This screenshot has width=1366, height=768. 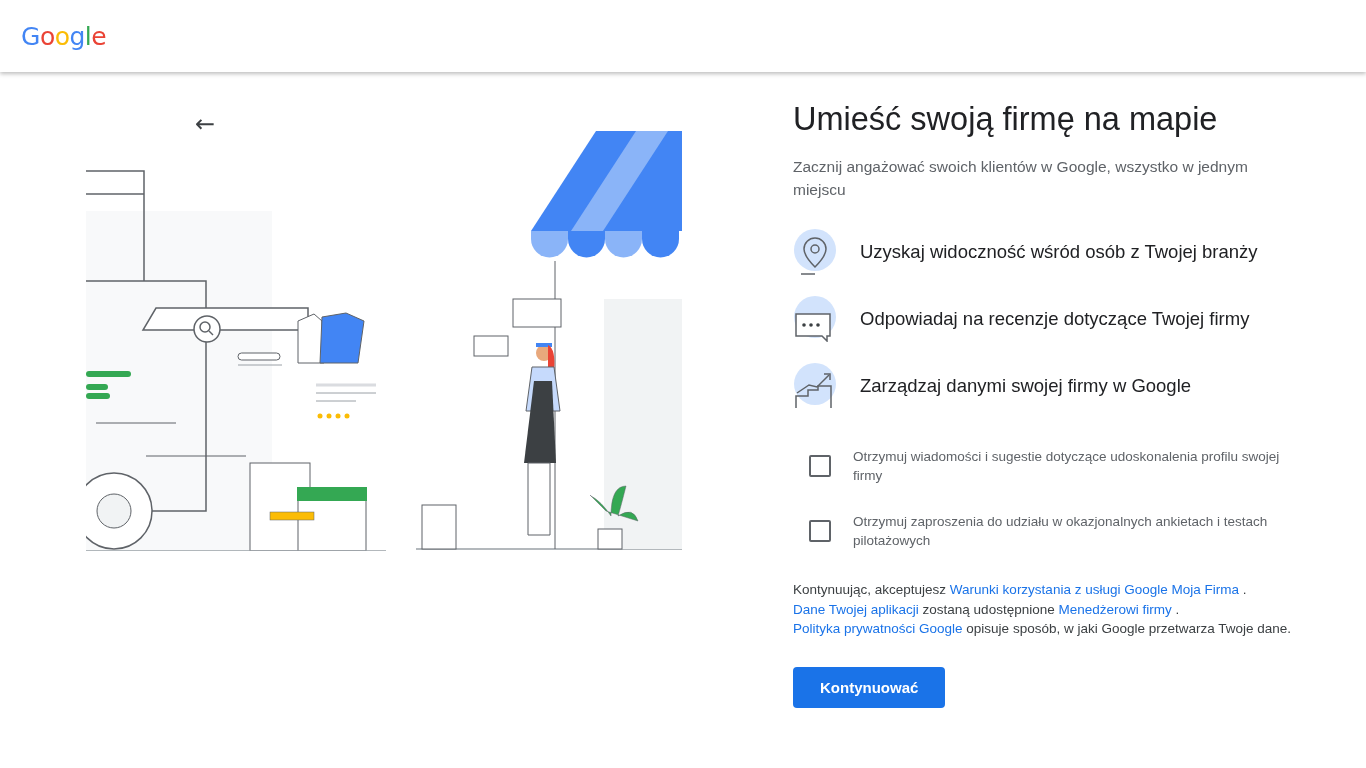 What do you see at coordinates (1094, 589) in the screenshot?
I see `terms-link: Warunki korzystania z usługi Google Moja Firma` at bounding box center [1094, 589].